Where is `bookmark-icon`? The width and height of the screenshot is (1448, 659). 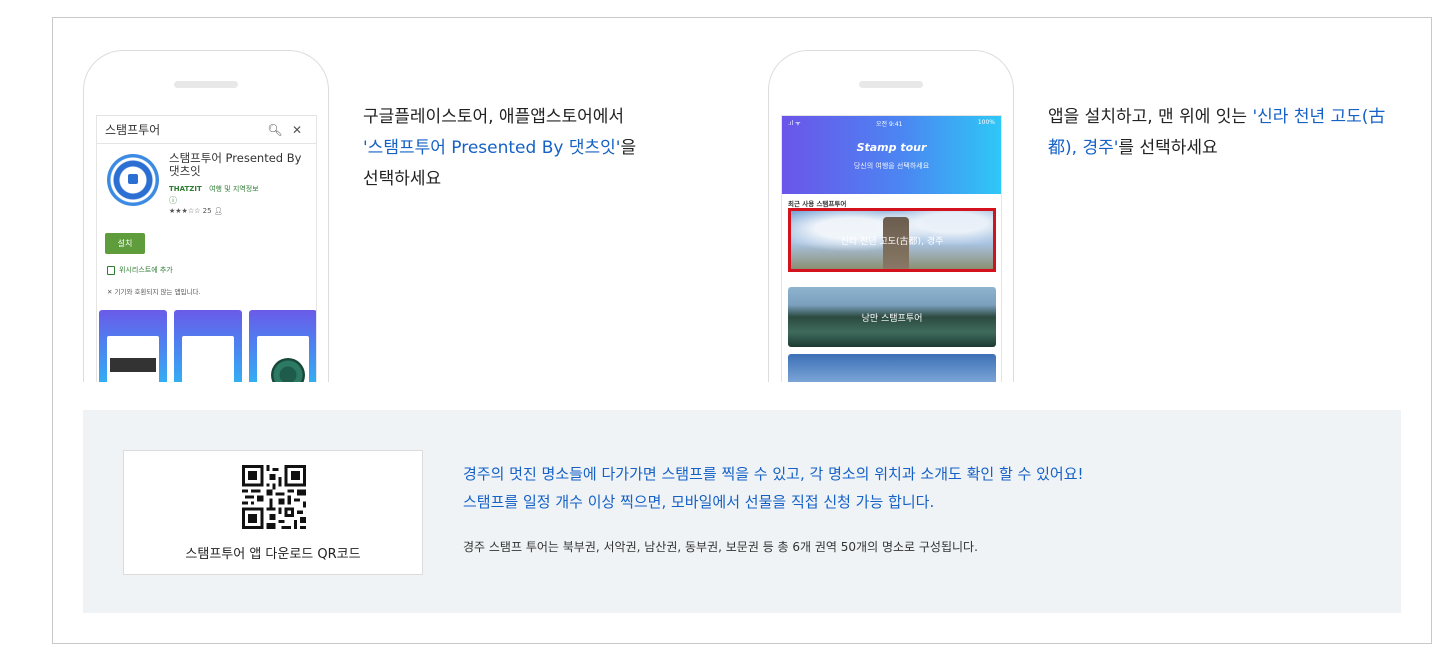
bookmark-icon is located at coordinates (111, 270).